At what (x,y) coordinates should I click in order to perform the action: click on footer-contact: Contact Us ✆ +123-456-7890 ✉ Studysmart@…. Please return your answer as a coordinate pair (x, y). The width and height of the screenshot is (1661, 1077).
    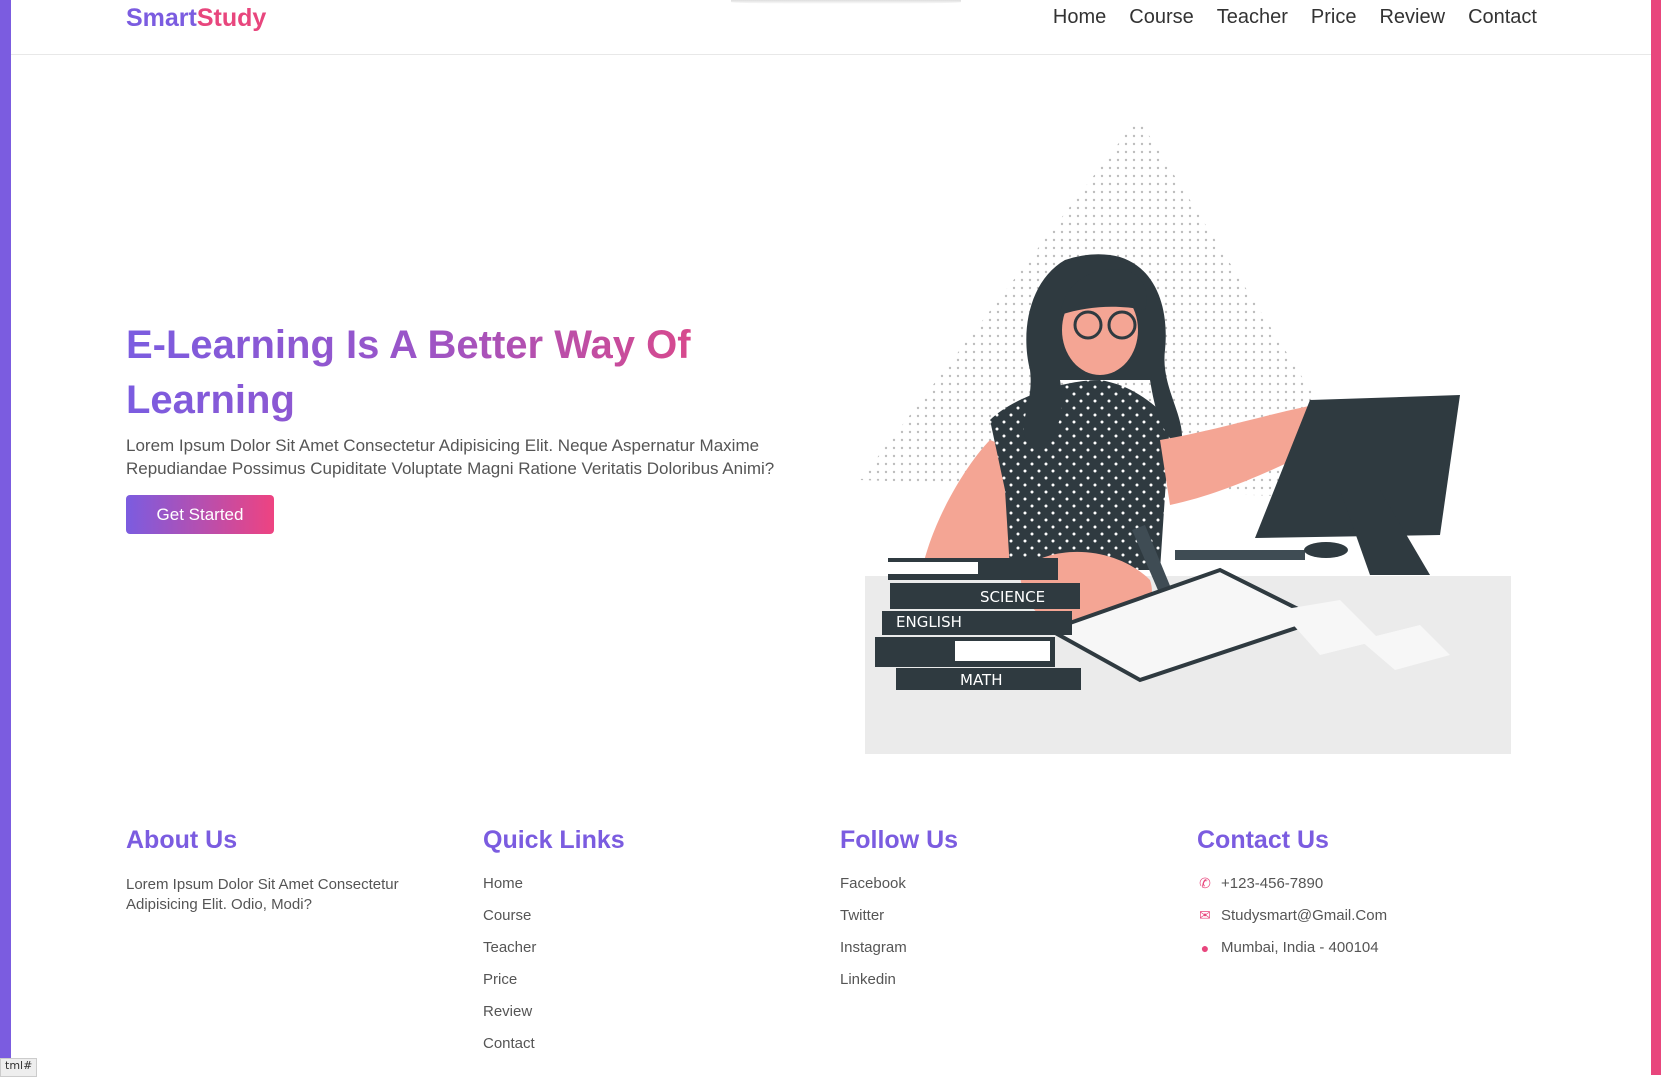
    Looking at the image, I should click on (1357, 898).